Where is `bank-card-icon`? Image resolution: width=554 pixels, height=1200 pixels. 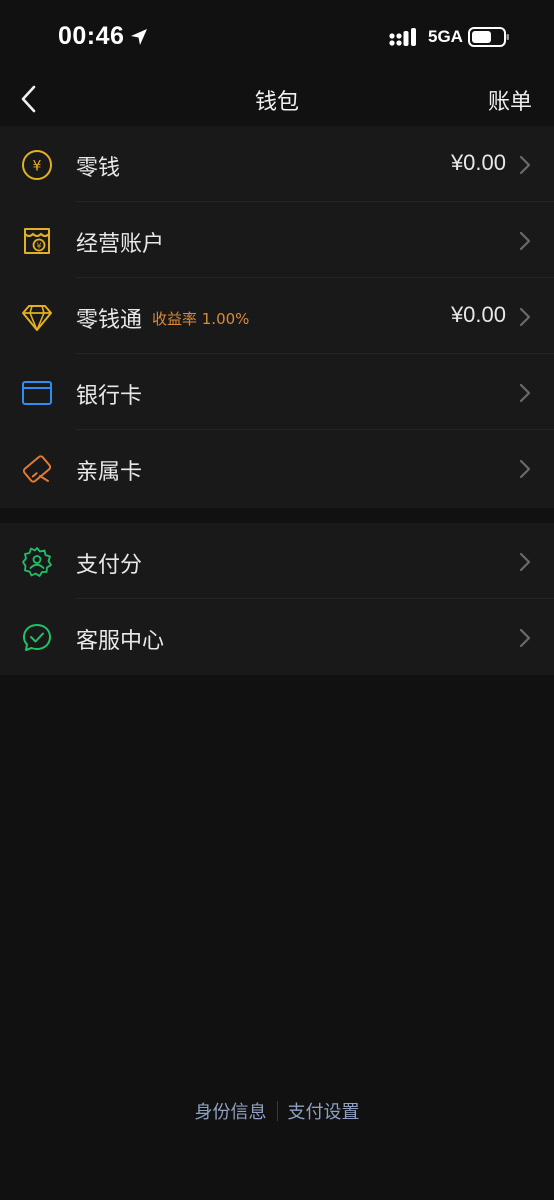
bank-card-icon is located at coordinates (37, 393).